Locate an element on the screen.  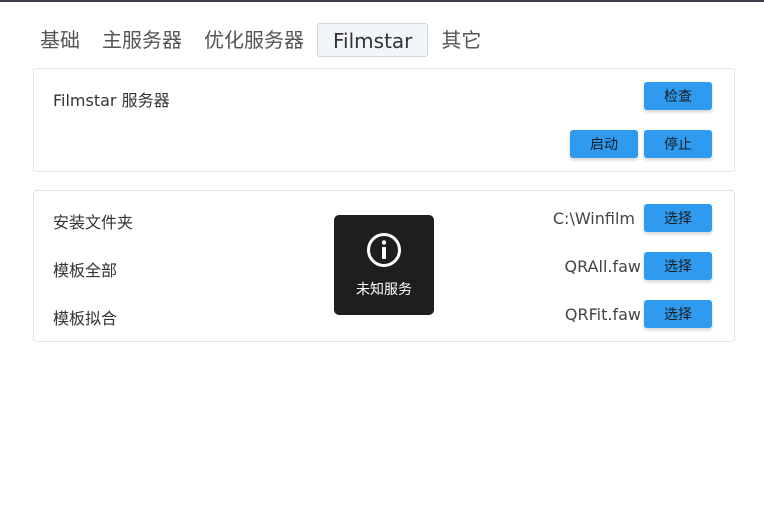
start-button: 启动 is located at coordinates (604, 144).